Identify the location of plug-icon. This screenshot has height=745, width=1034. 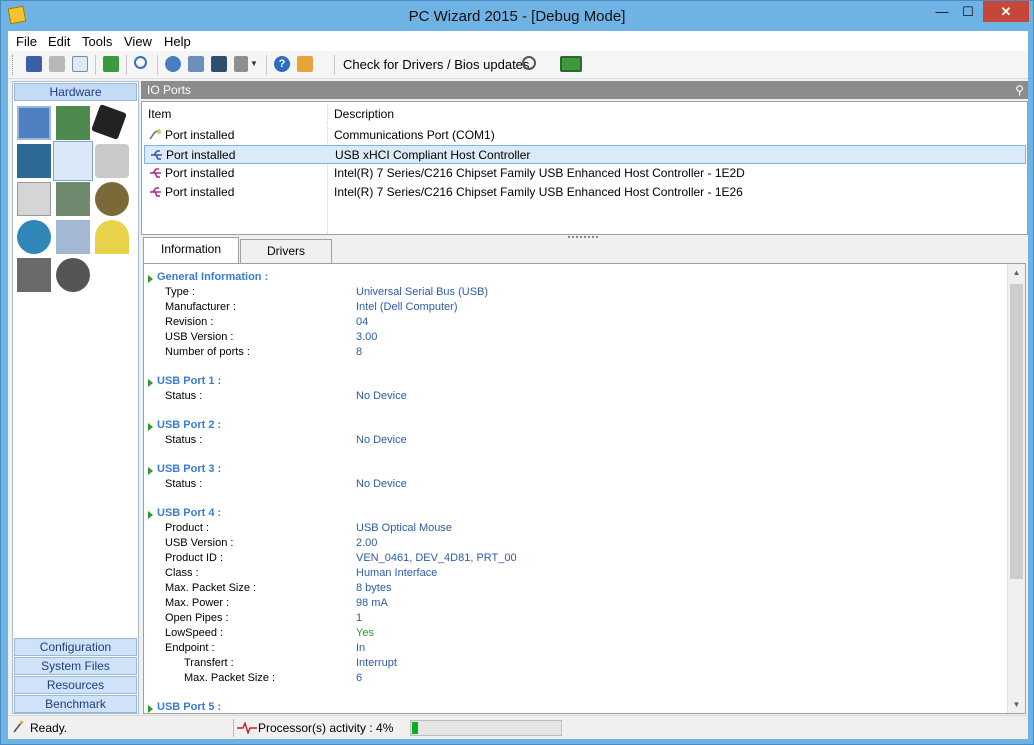
(73, 237).